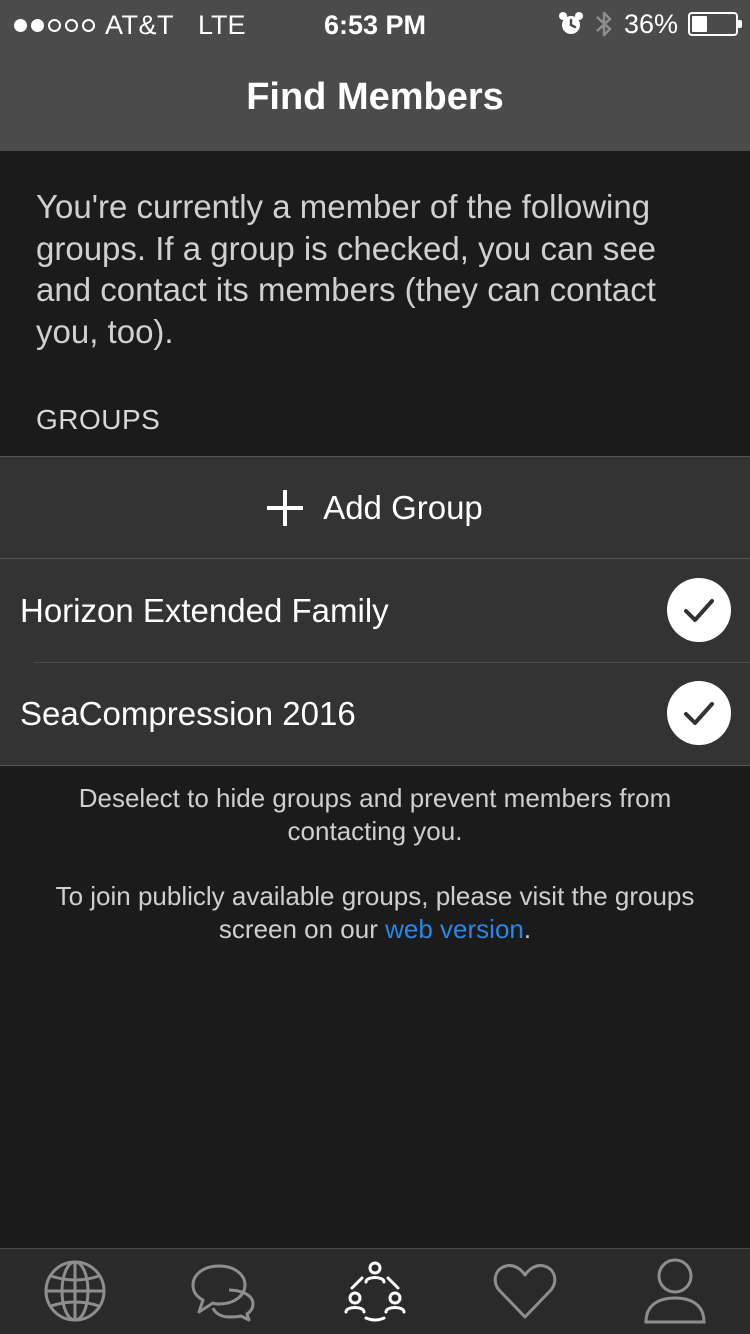 This screenshot has height=1334, width=750. I want to click on group-row-seacompression-2016: SeaCompression 2016, so click(375, 713).